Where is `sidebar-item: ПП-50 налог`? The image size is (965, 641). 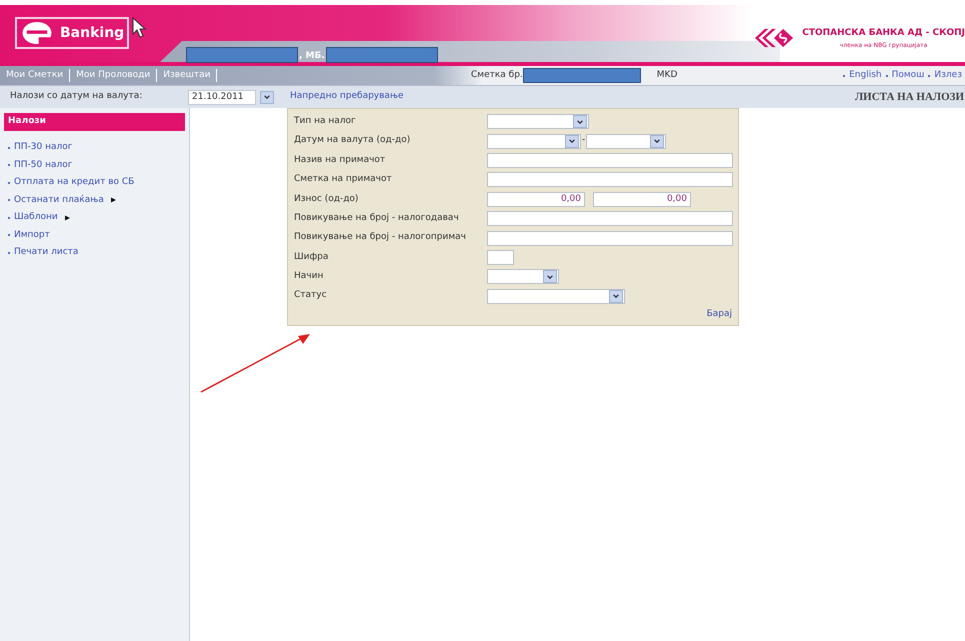 sidebar-item: ПП-50 налог is located at coordinates (43, 165).